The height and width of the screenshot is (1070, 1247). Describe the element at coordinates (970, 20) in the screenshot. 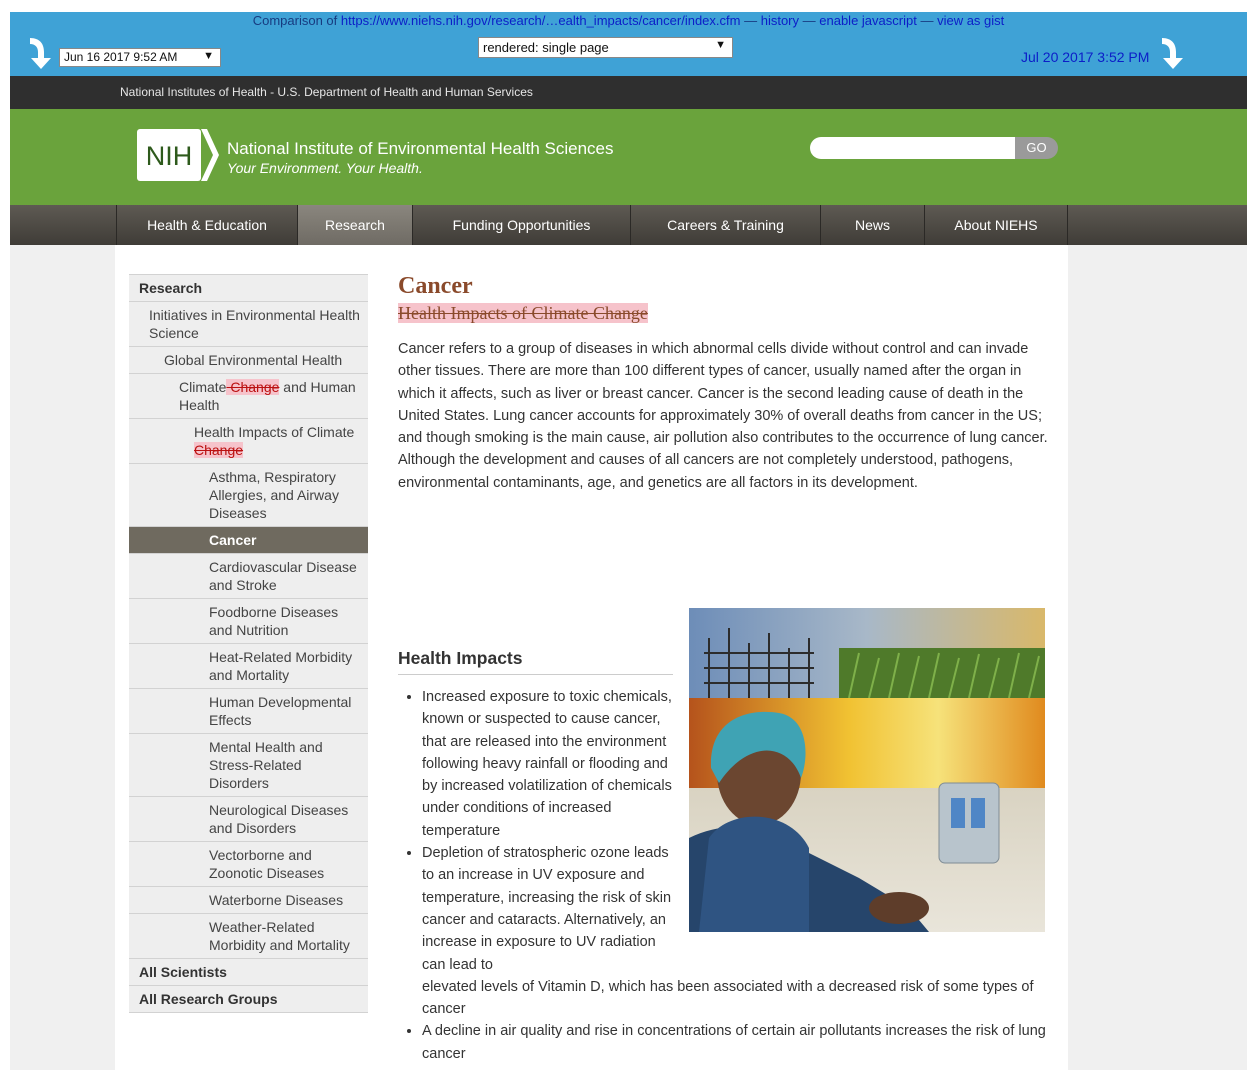

I see `view-as-gist-link: view as gist` at that location.